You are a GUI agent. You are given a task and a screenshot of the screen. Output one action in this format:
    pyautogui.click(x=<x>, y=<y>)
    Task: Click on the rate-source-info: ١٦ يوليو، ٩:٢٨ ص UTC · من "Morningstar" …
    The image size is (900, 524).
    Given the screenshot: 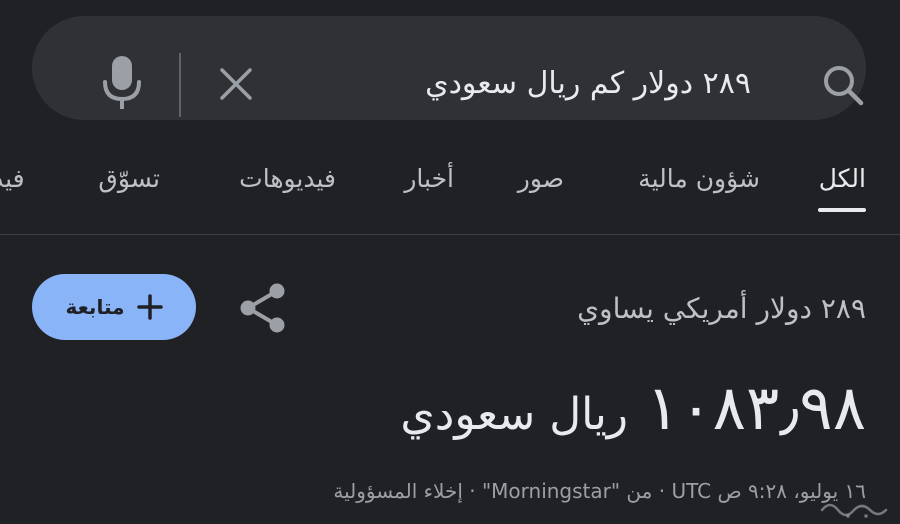 What is the action you would take?
    pyautogui.click(x=599, y=491)
    